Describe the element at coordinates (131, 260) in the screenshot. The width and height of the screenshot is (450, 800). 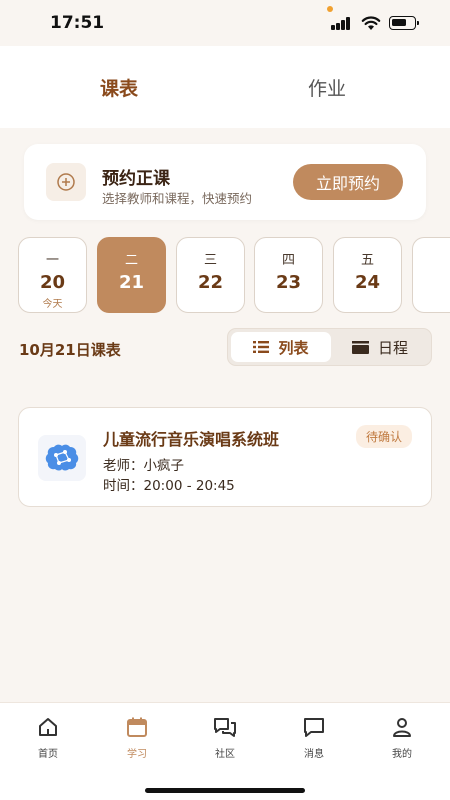
I see `day-weekday: 二` at that location.